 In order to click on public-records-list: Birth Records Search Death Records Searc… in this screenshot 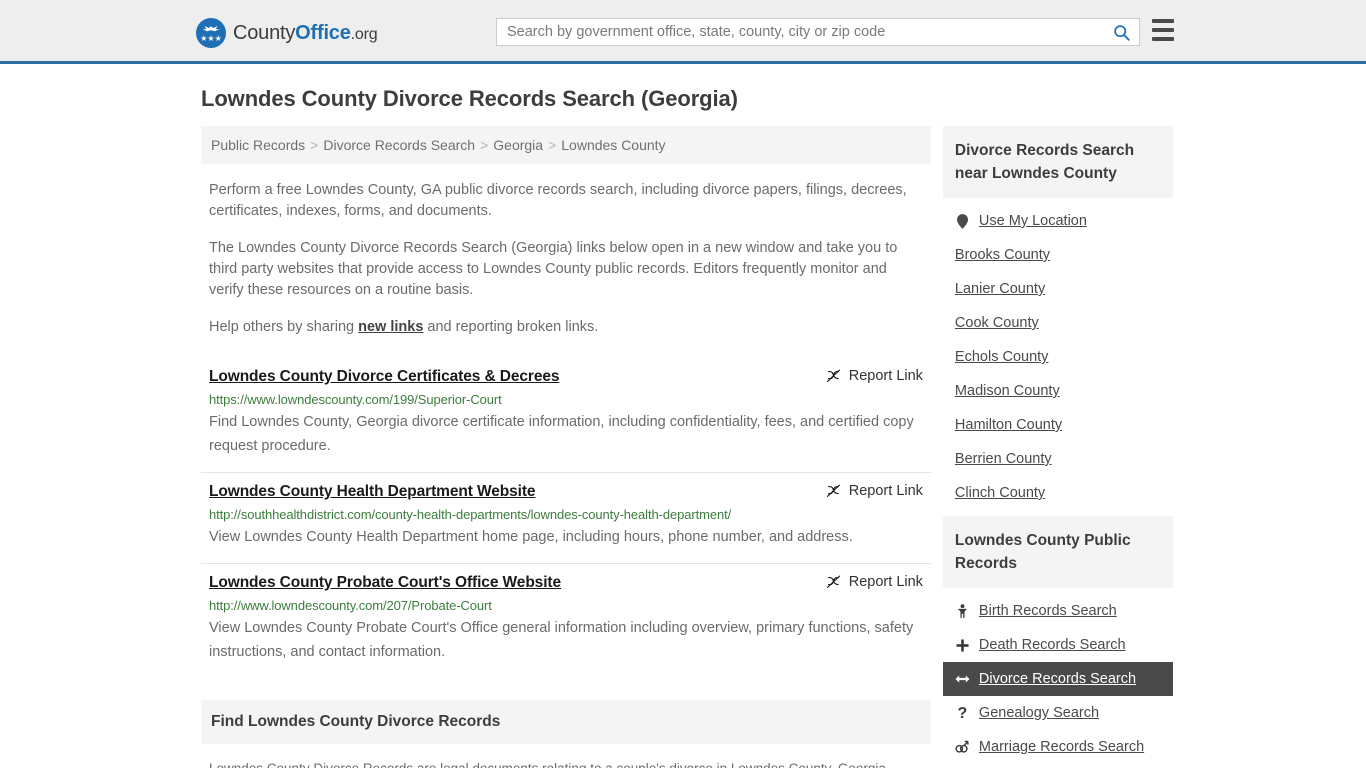, I will do `click(1057, 676)`.